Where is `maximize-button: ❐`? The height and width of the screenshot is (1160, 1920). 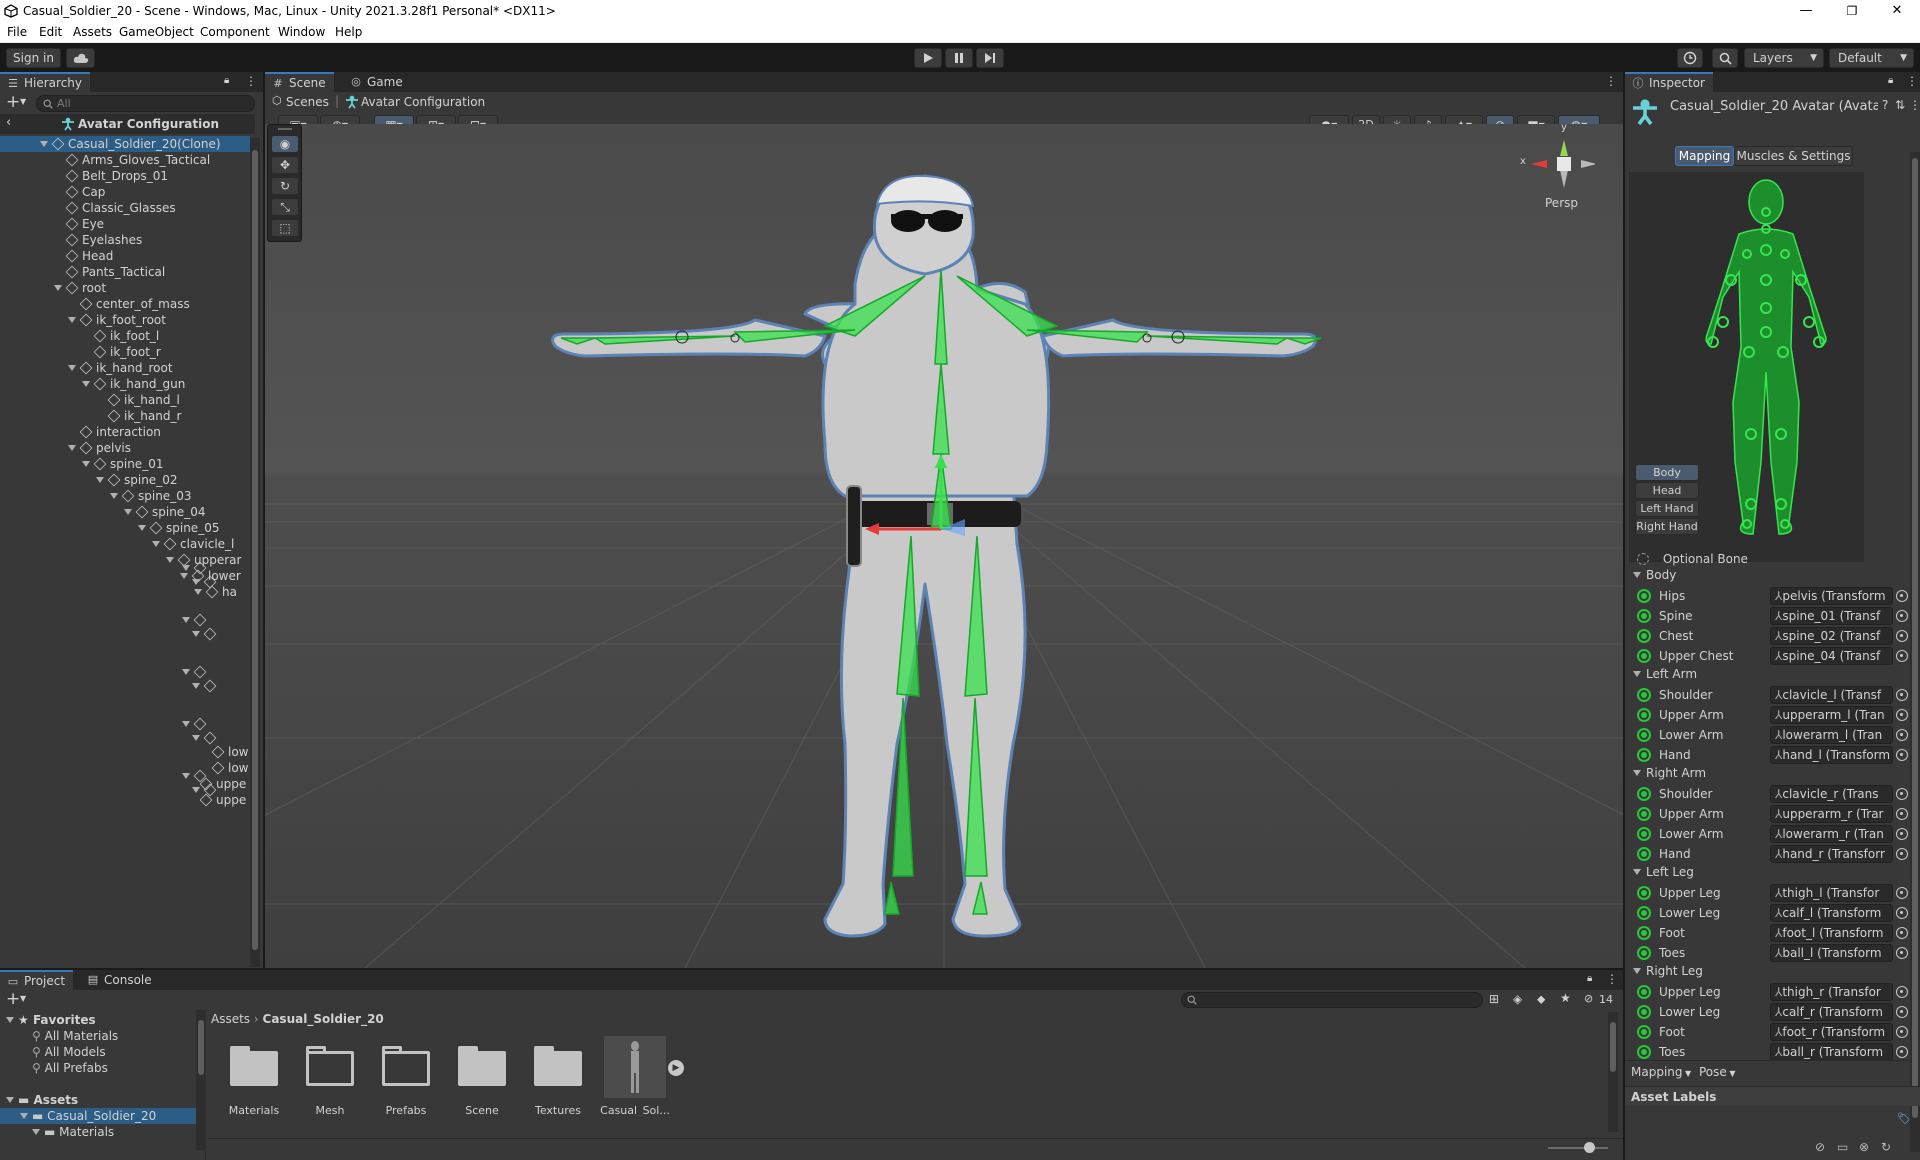 maximize-button: ❐ is located at coordinates (1852, 11).